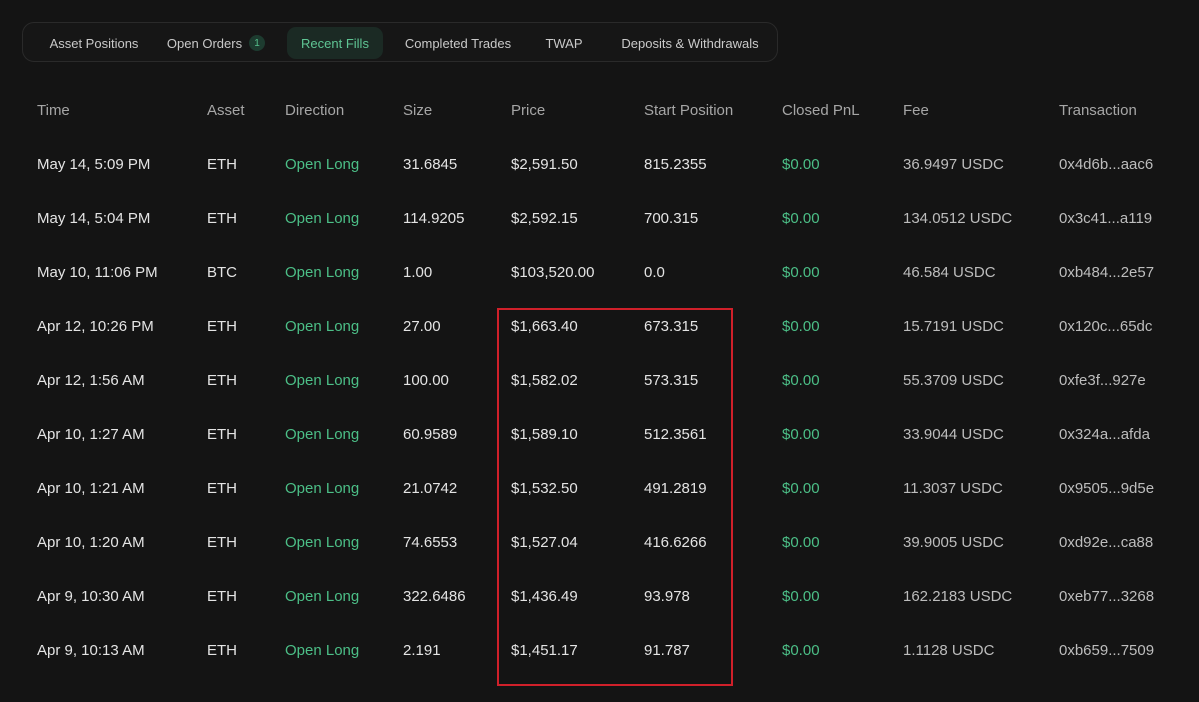 The height and width of the screenshot is (702, 1199). What do you see at coordinates (1104, 435) in the screenshot?
I see `fill-transaction-link: 0x324a...afda` at bounding box center [1104, 435].